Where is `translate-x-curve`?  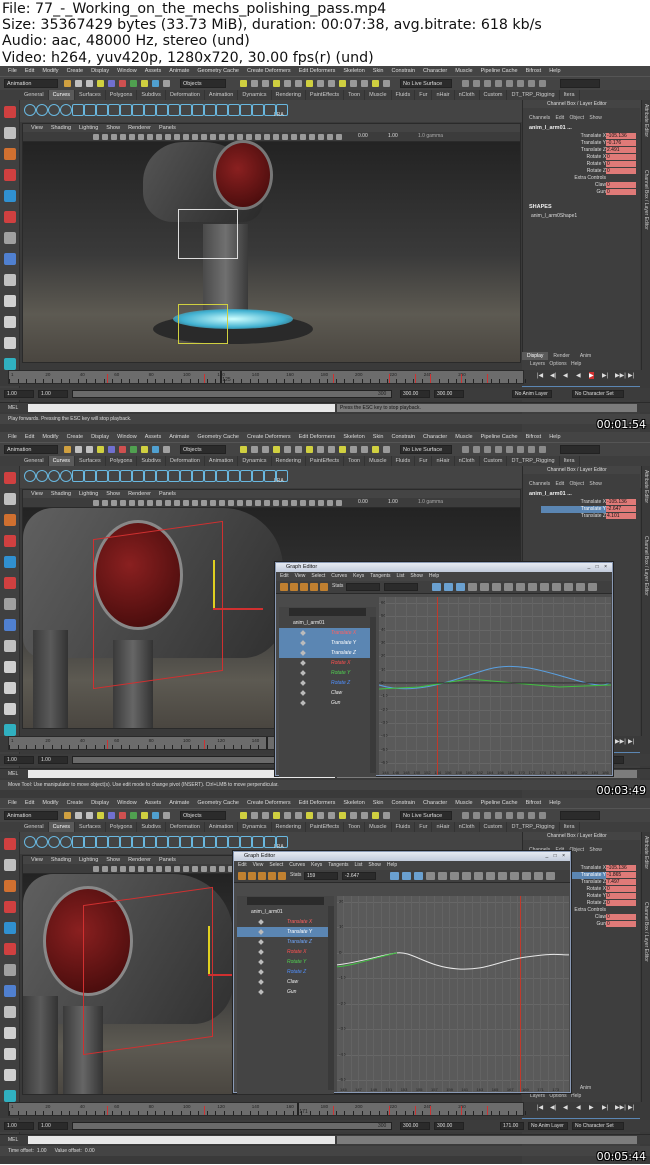
translate-x-curve is located at coordinates (495, 677).